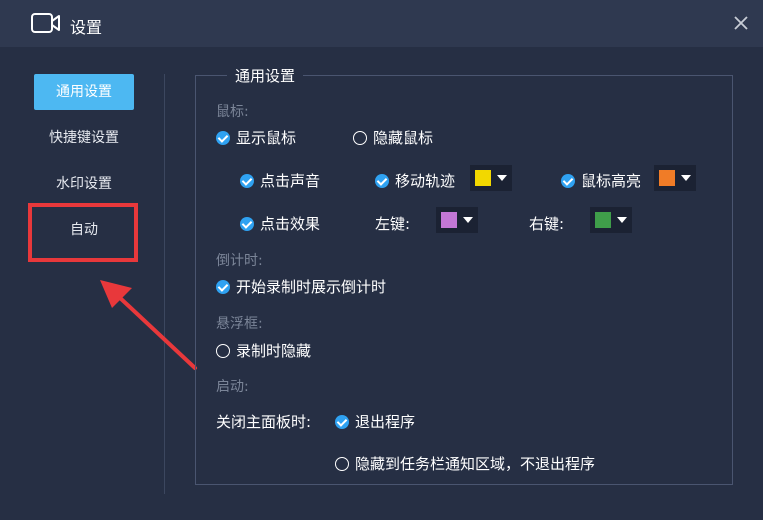  Describe the element at coordinates (425, 181) in the screenshot. I see `move-track-label: 移动轨迹` at that location.